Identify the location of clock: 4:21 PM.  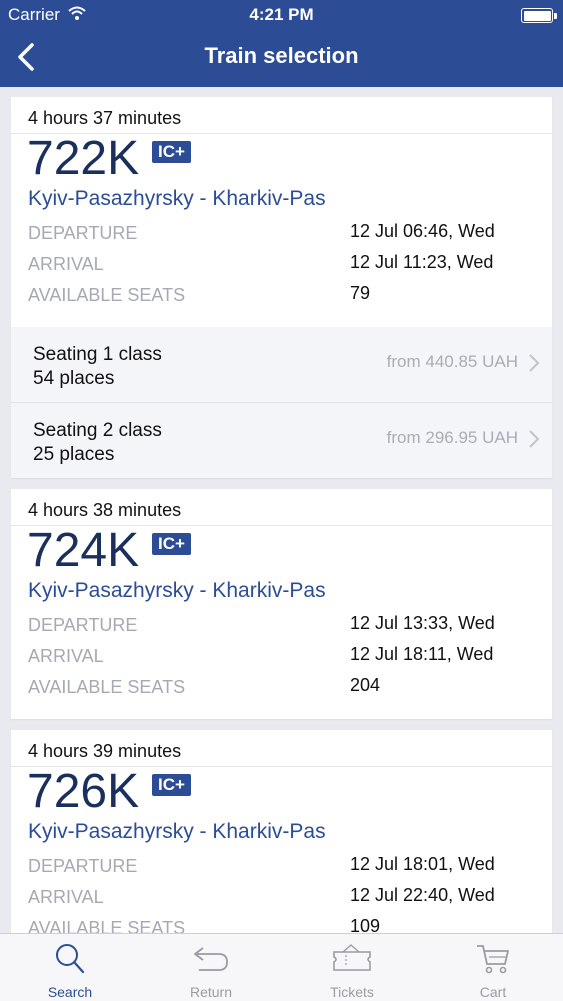
(281, 14).